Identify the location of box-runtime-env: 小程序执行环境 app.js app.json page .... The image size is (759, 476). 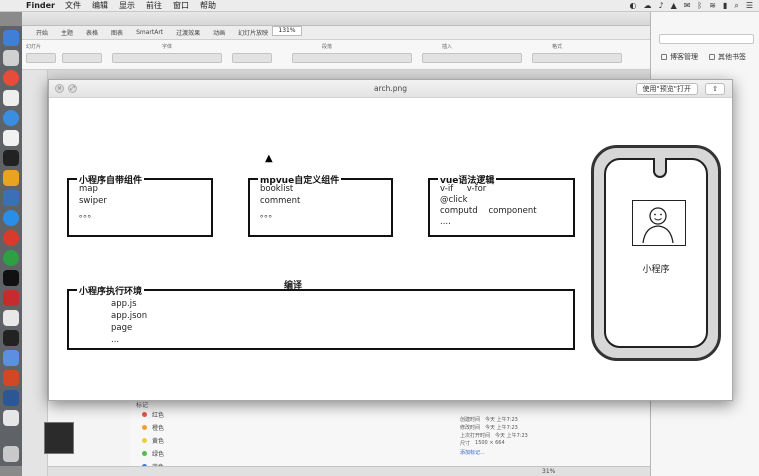
(321, 317).